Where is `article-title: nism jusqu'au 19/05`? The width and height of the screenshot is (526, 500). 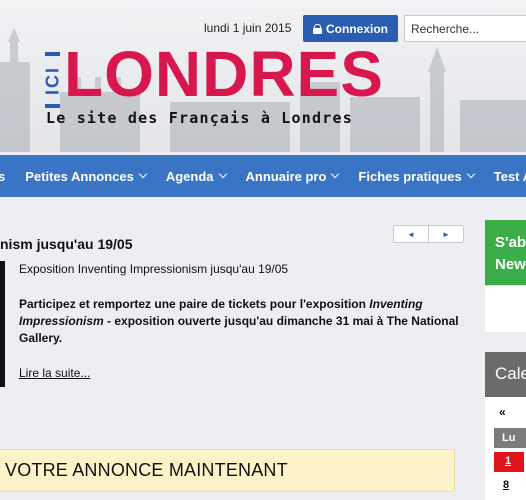
article-title: nism jusqu'au 19/05 is located at coordinates (66, 244).